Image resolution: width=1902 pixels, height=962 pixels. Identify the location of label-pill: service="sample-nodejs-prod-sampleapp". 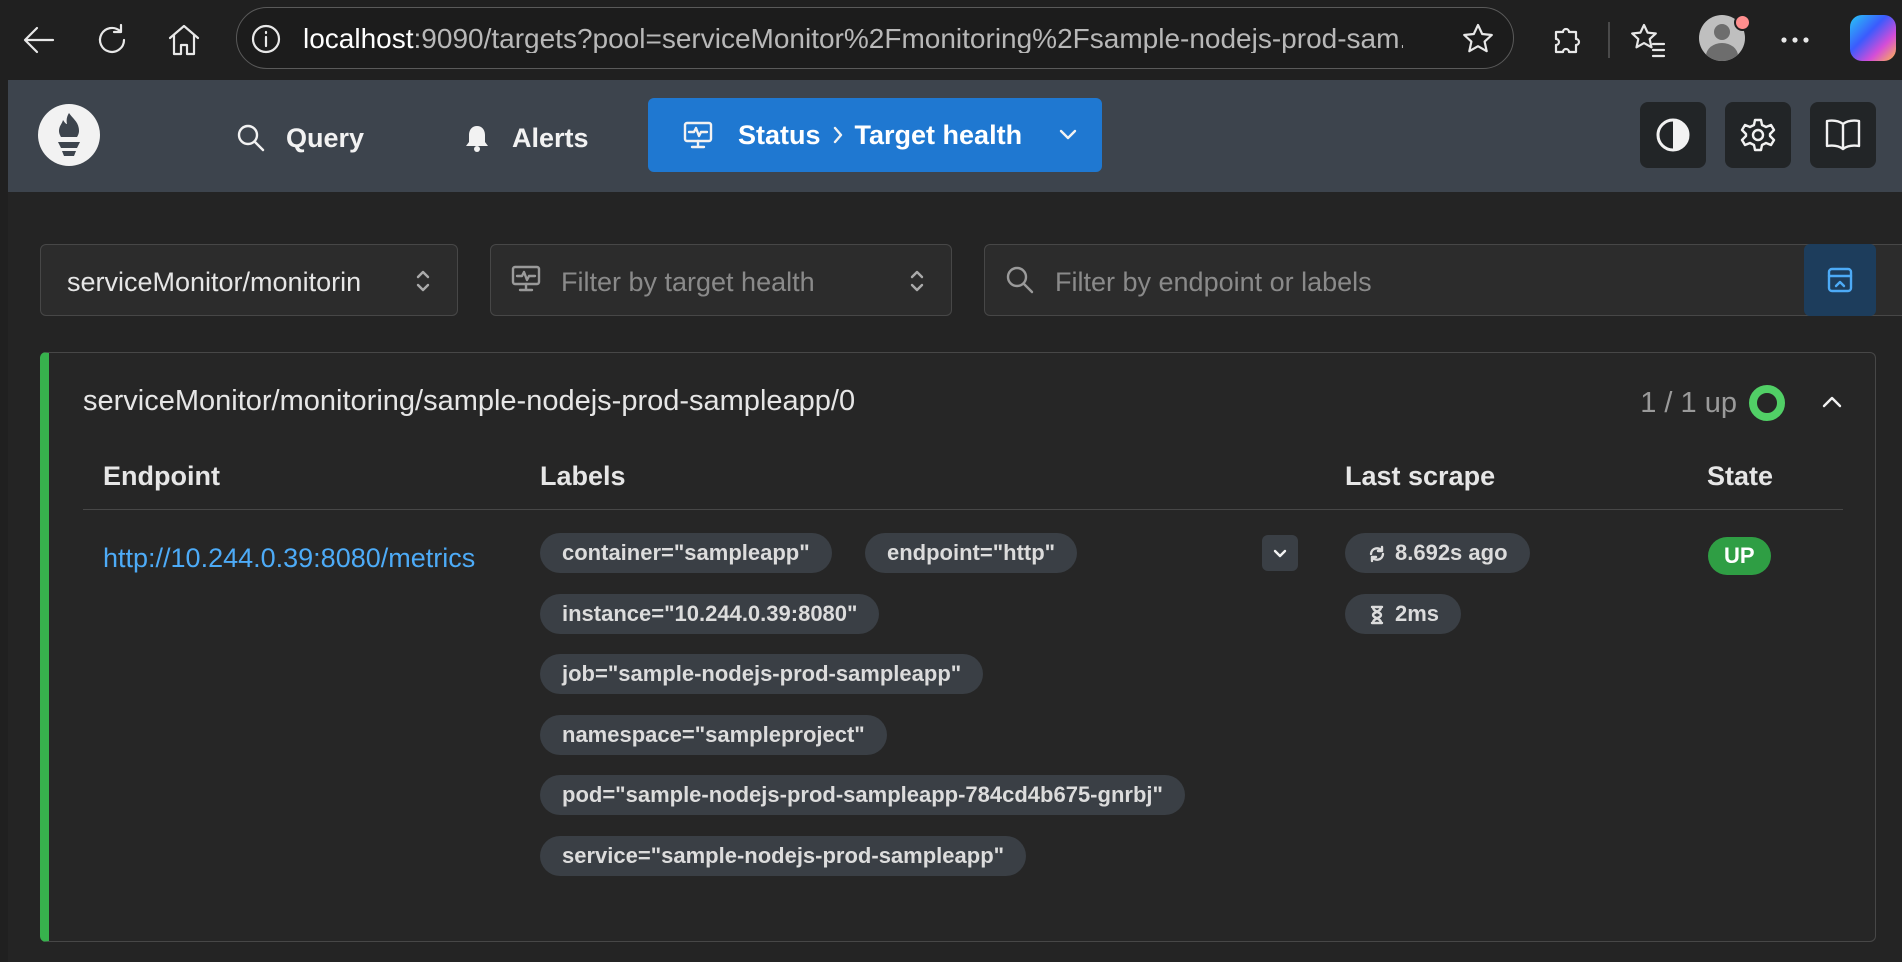
(783, 856).